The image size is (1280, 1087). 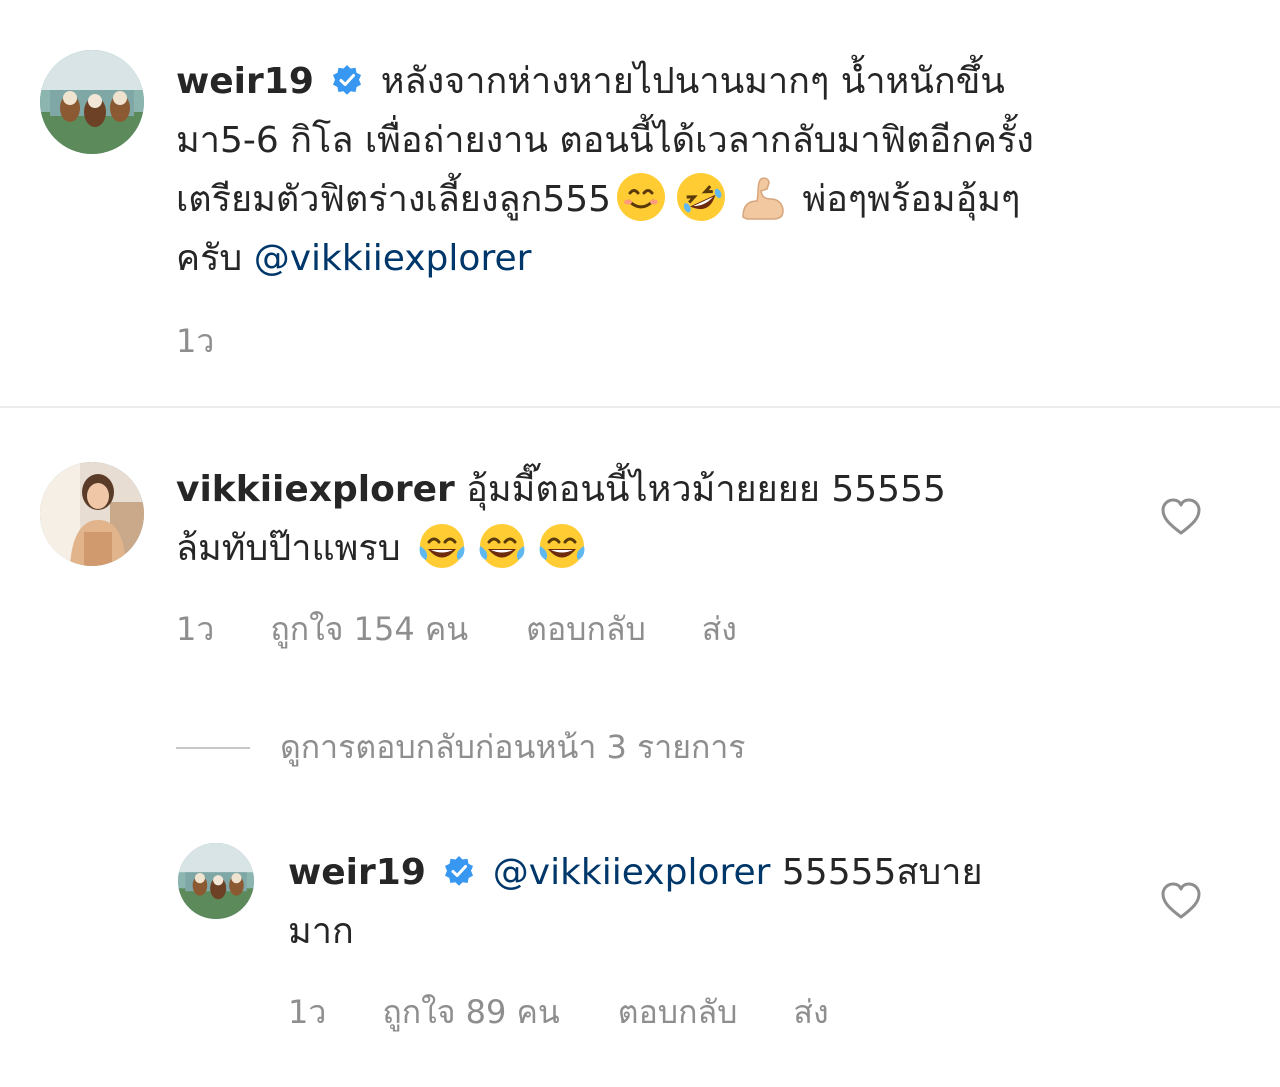 What do you see at coordinates (315, 489) in the screenshot?
I see `username: vikkiiexplorer` at bounding box center [315, 489].